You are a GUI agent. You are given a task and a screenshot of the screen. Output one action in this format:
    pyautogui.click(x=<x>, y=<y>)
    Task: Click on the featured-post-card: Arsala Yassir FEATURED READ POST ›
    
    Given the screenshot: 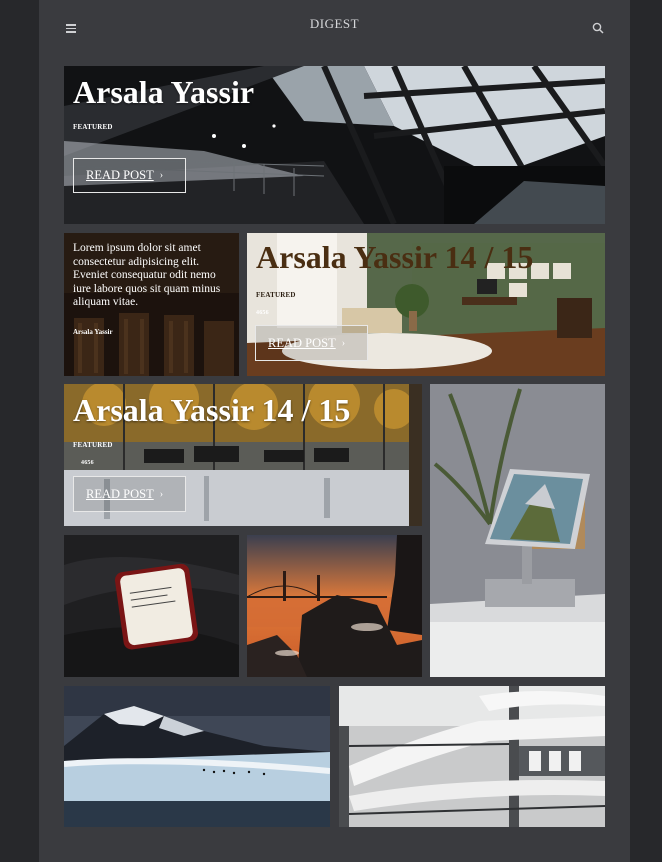 What is the action you would take?
    pyautogui.click(x=334, y=145)
    